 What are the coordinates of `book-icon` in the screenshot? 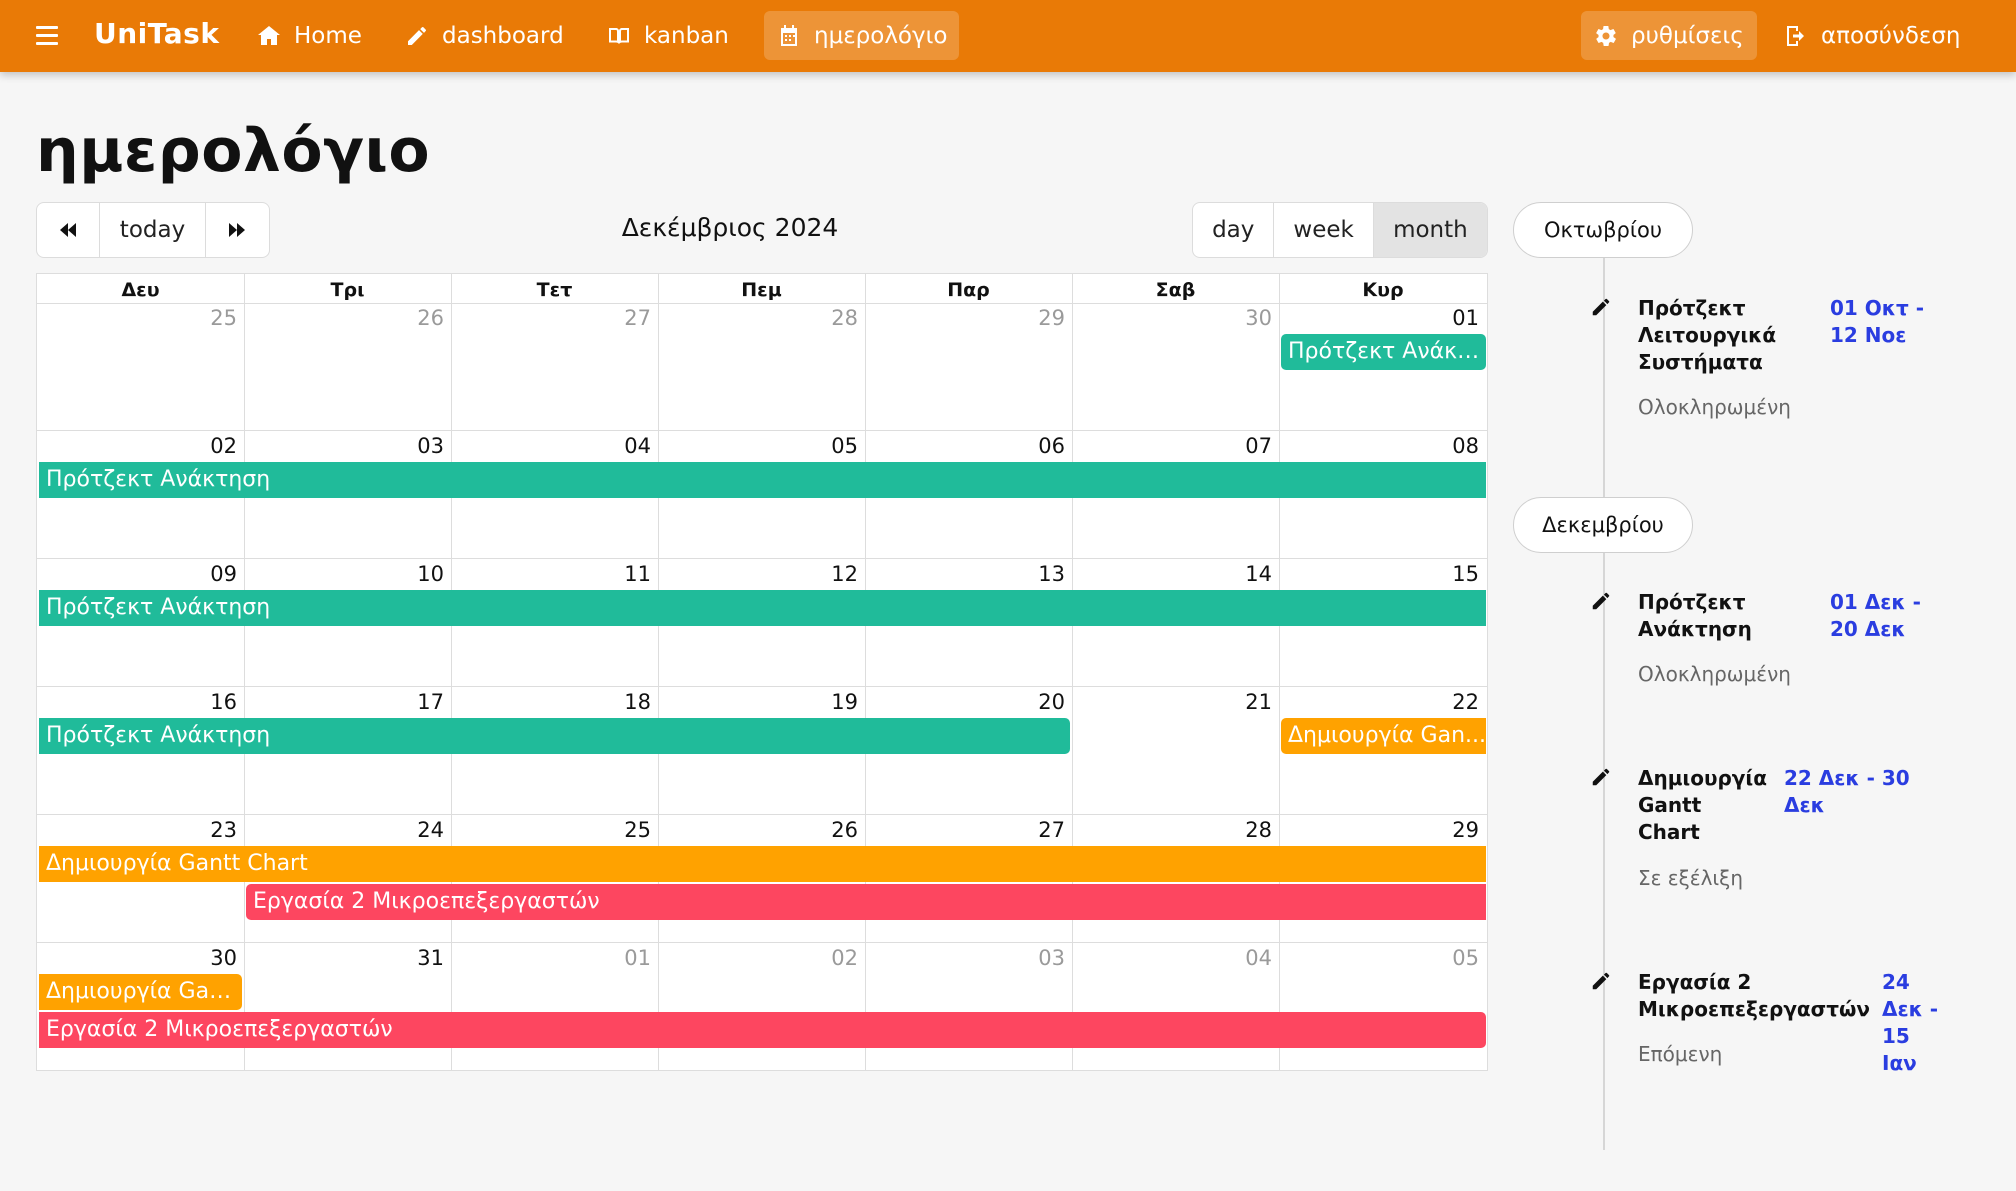 It's located at (619, 35).